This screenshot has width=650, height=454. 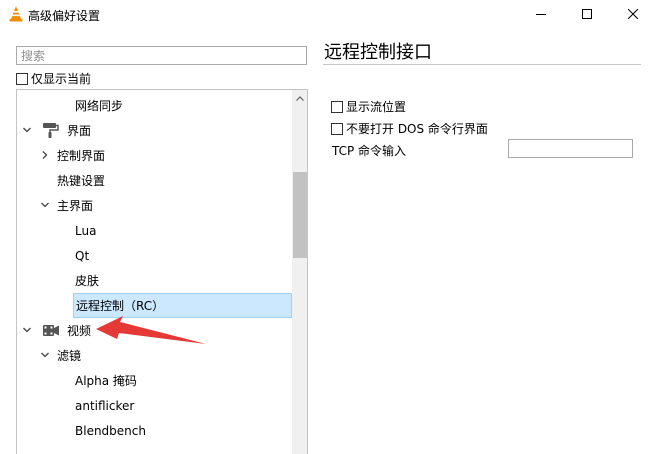 What do you see at coordinates (300, 215) in the screenshot?
I see `scroll-thumb` at bounding box center [300, 215].